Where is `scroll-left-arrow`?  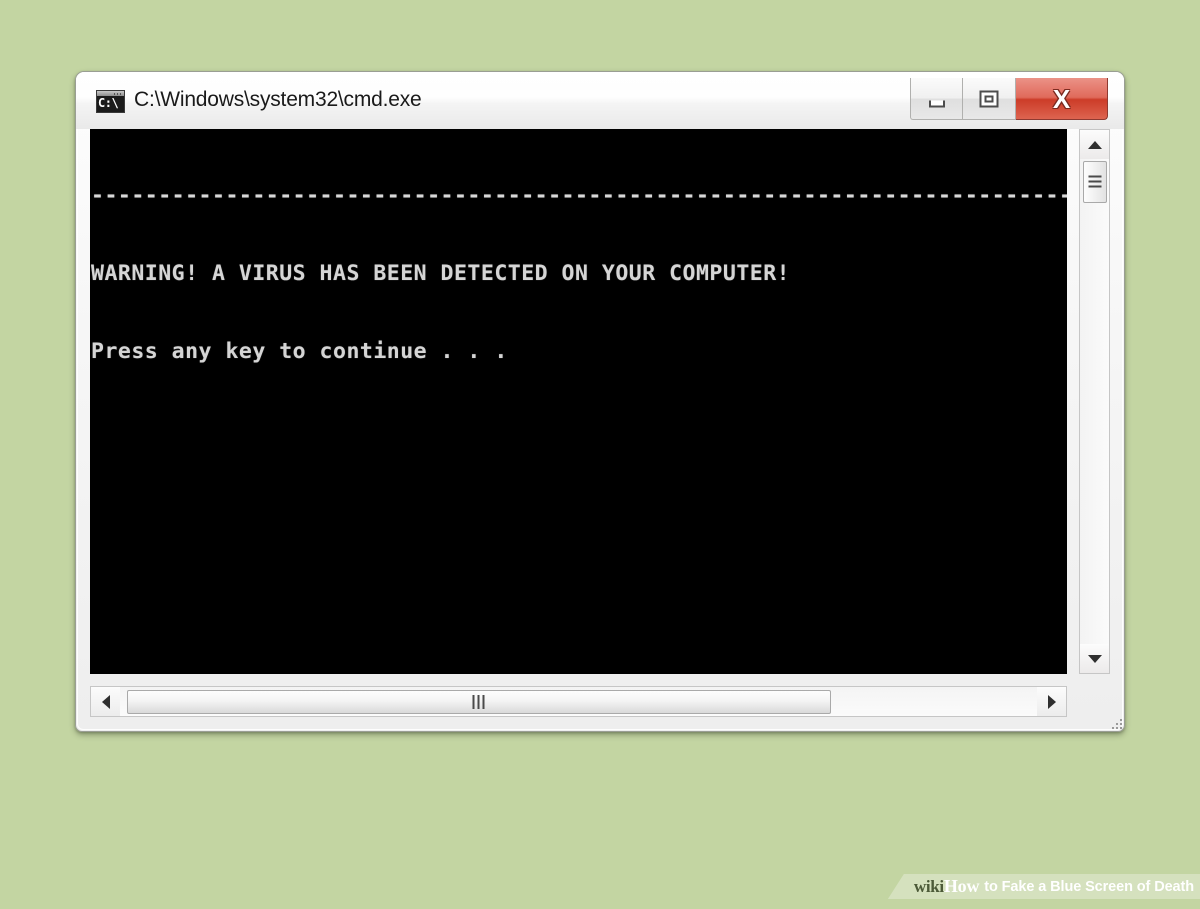
scroll-left-arrow is located at coordinates (105, 701).